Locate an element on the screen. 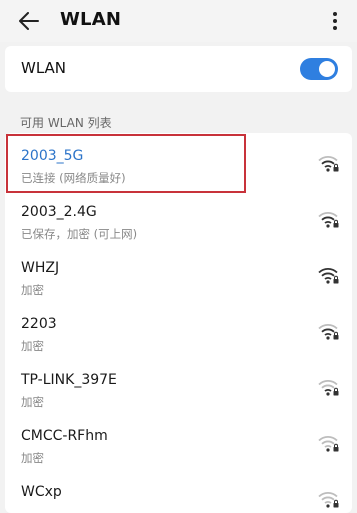 The height and width of the screenshot is (513, 357). network-status: 已保存，加密 (可上网) is located at coordinates (79, 234).